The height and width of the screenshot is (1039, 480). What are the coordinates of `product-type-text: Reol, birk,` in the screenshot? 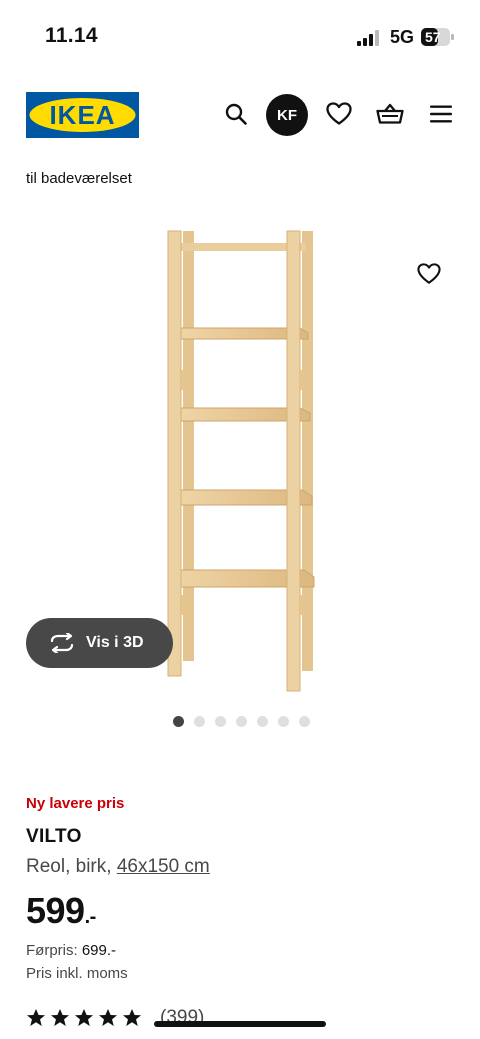 It's located at (71, 866).